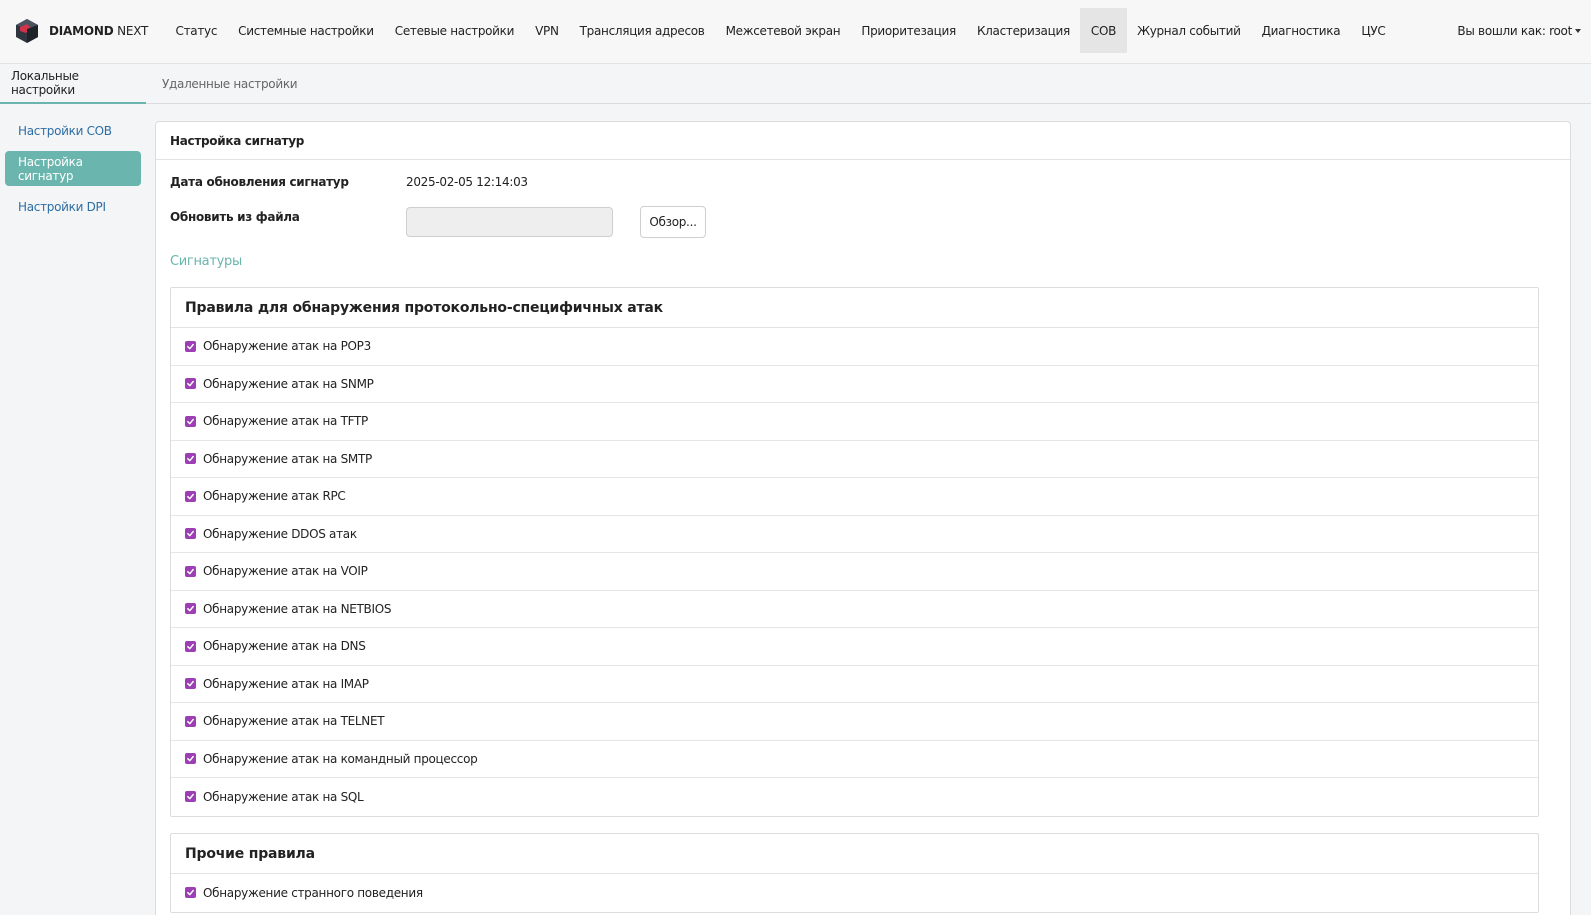 Image resolution: width=1591 pixels, height=915 pixels. Describe the element at coordinates (509, 222) in the screenshot. I see `file-path-input` at that location.